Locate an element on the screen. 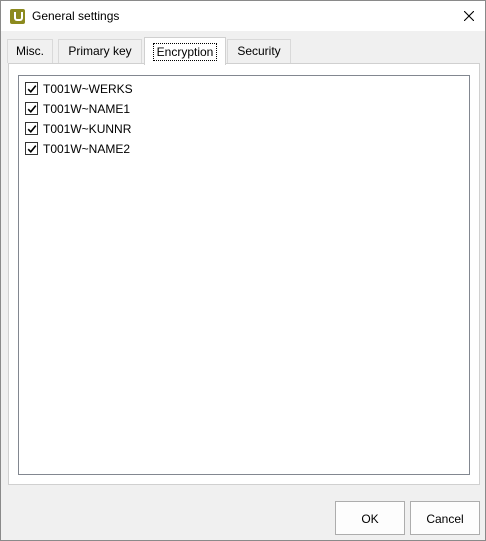 The height and width of the screenshot is (541, 486). field-label: T001W~NAME1 is located at coordinates (87, 109).